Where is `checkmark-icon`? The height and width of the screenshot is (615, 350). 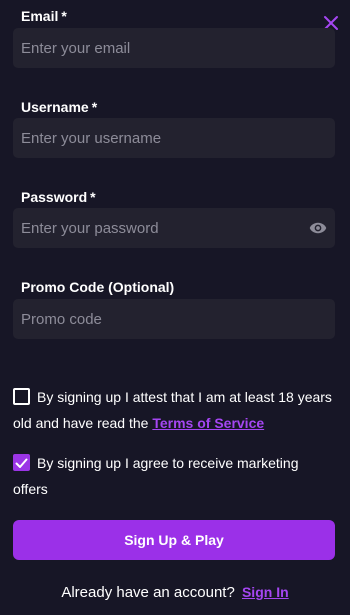 checkmark-icon is located at coordinates (21, 463).